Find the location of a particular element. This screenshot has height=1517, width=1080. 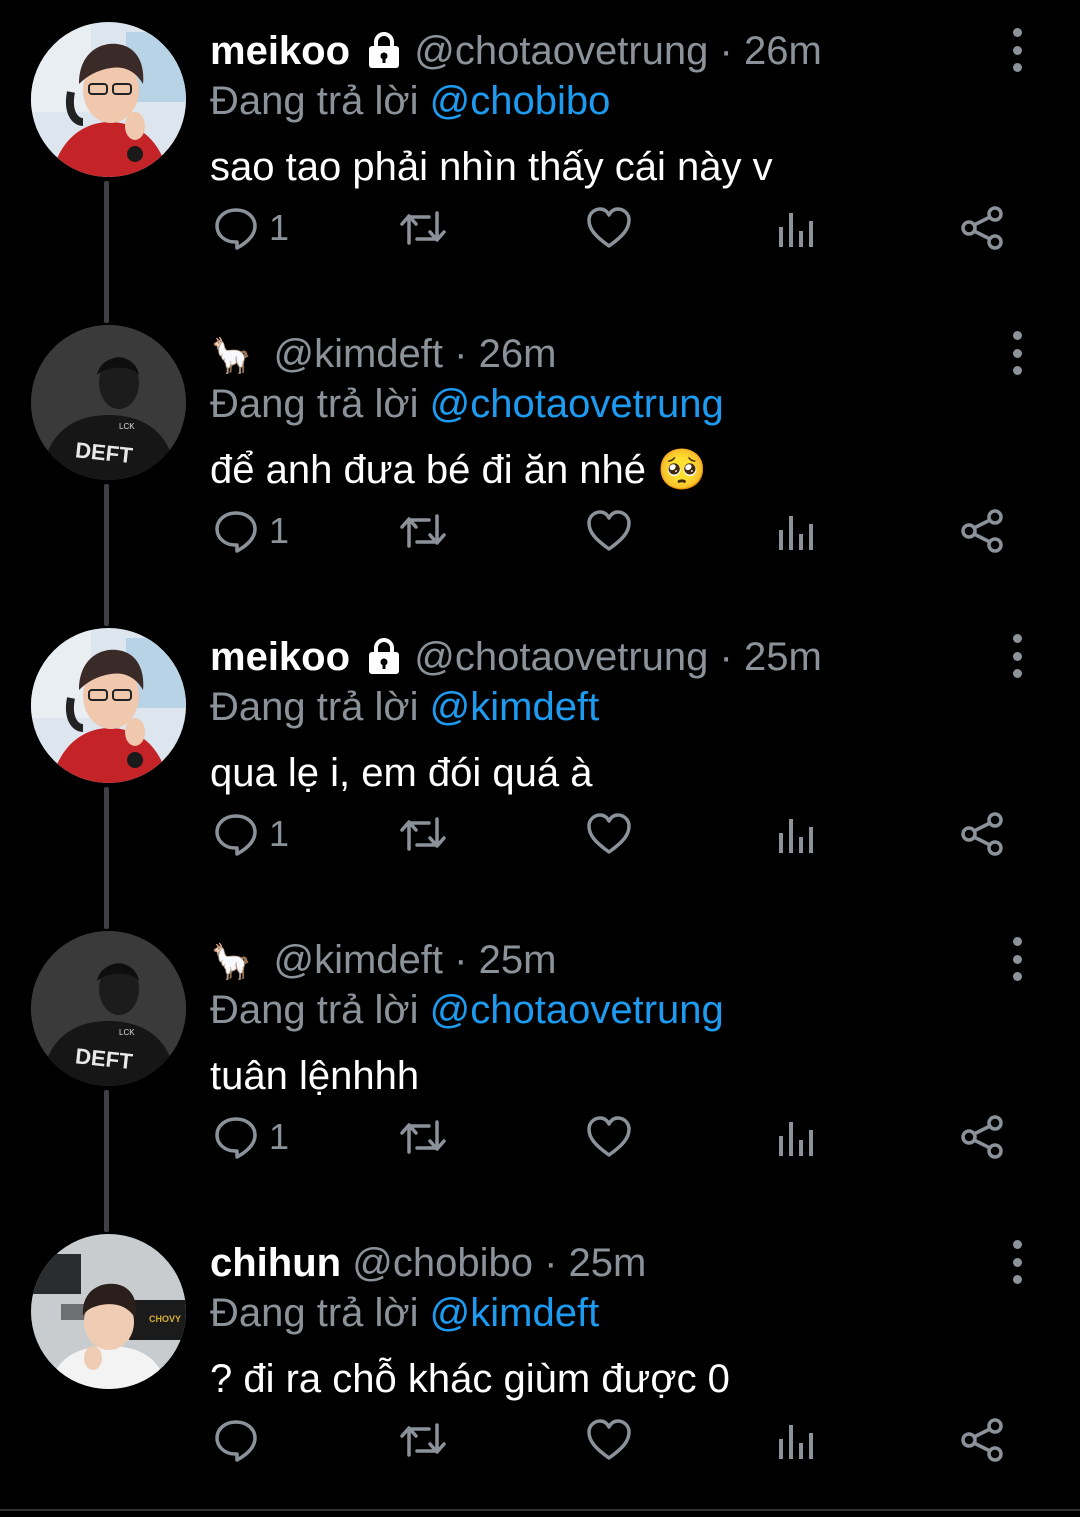

reply-icon is located at coordinates (236, 1138).